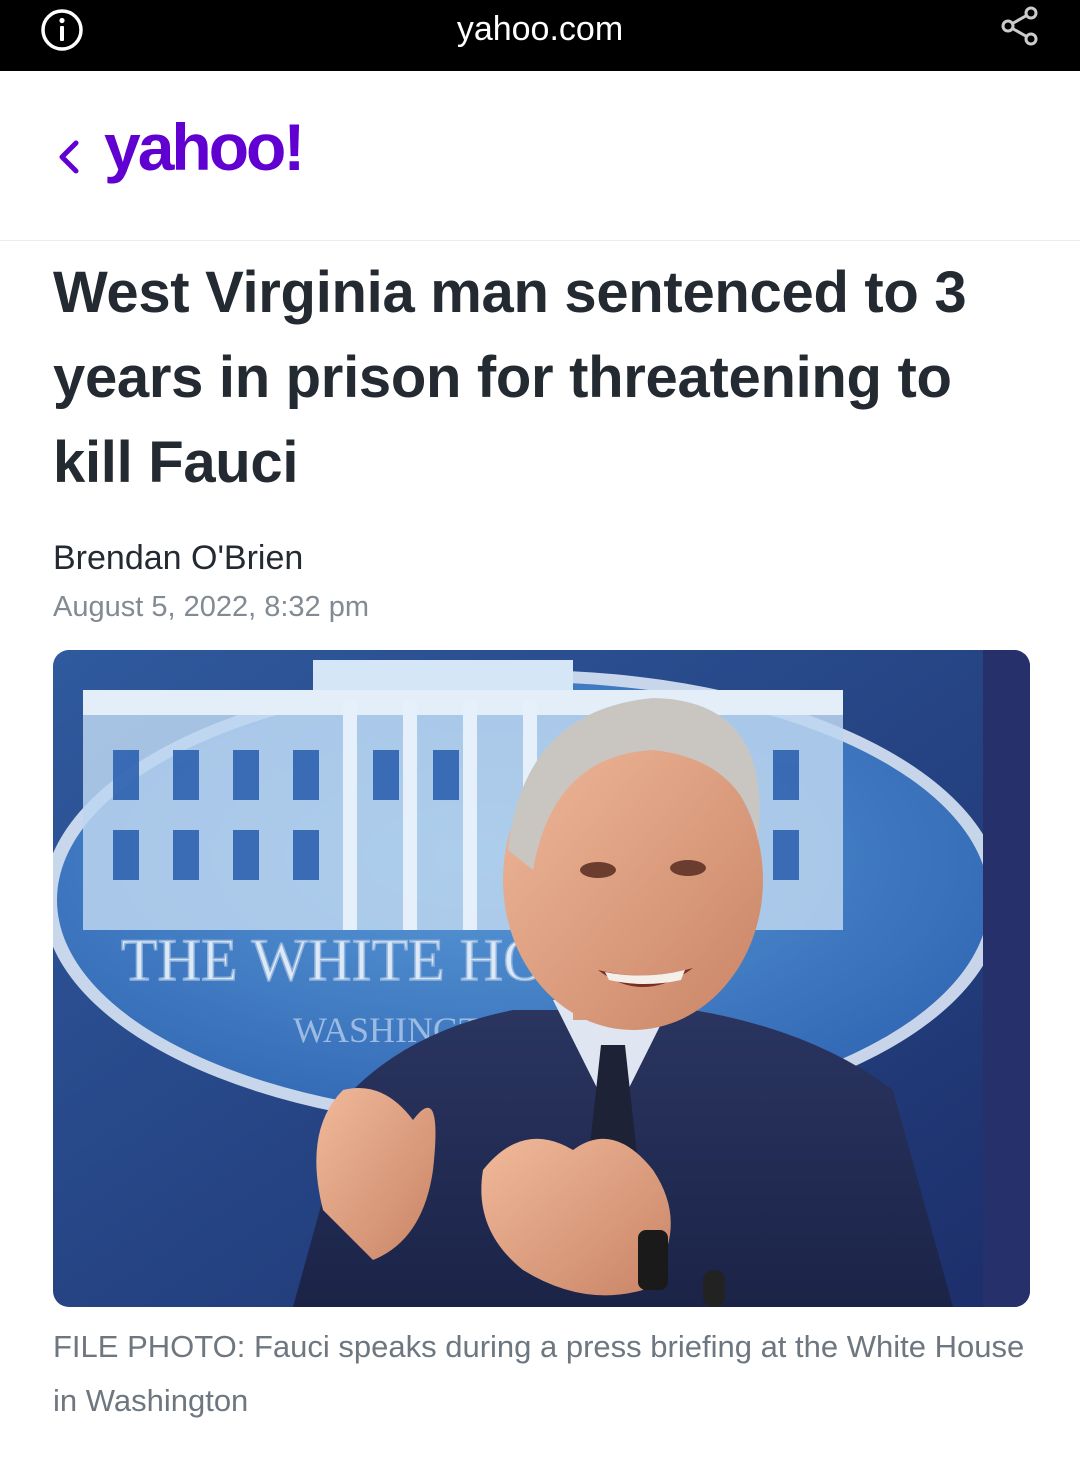  What do you see at coordinates (540, 156) in the screenshot?
I see `site-header: yahoo!` at bounding box center [540, 156].